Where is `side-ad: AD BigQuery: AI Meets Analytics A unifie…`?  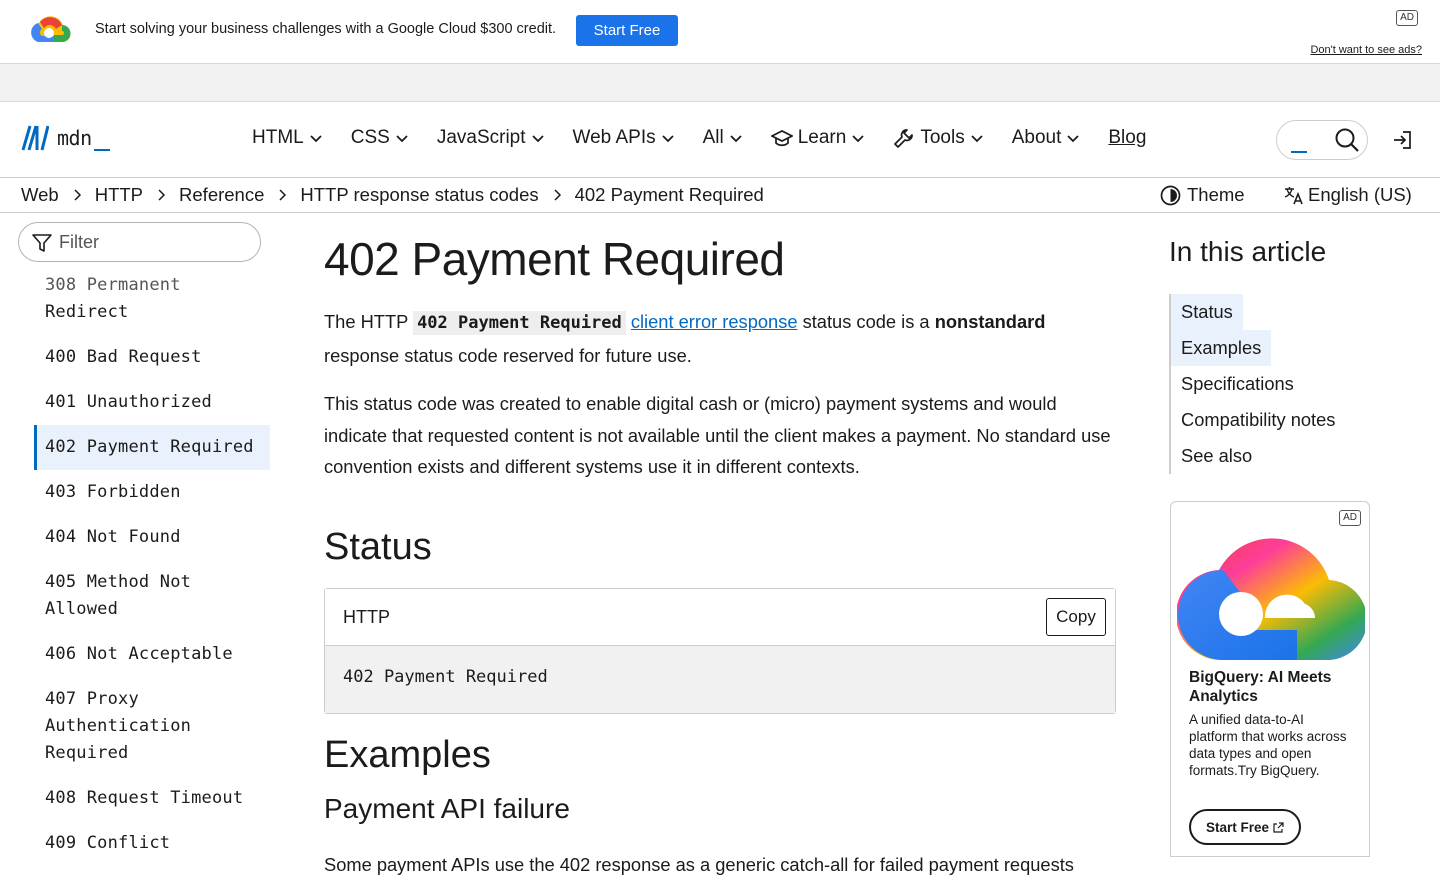 side-ad: AD BigQuery: AI Meets Analytics A unifie… is located at coordinates (1270, 679).